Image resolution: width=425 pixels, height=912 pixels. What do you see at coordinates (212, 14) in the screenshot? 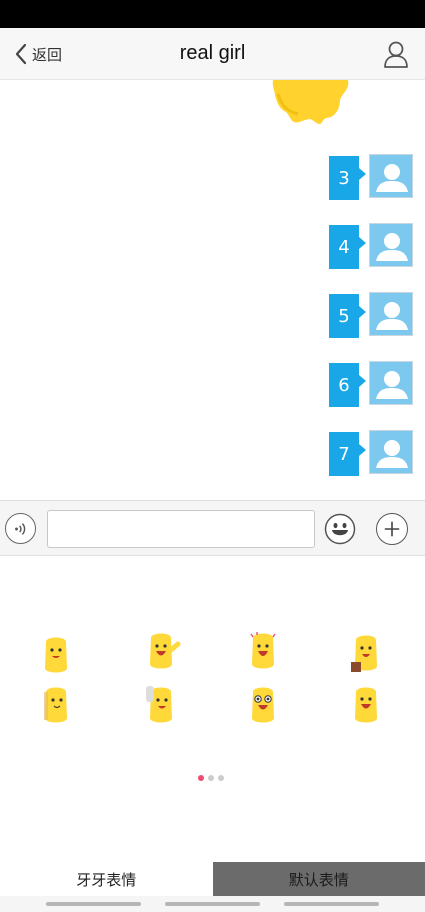
I see `status-bar` at bounding box center [212, 14].